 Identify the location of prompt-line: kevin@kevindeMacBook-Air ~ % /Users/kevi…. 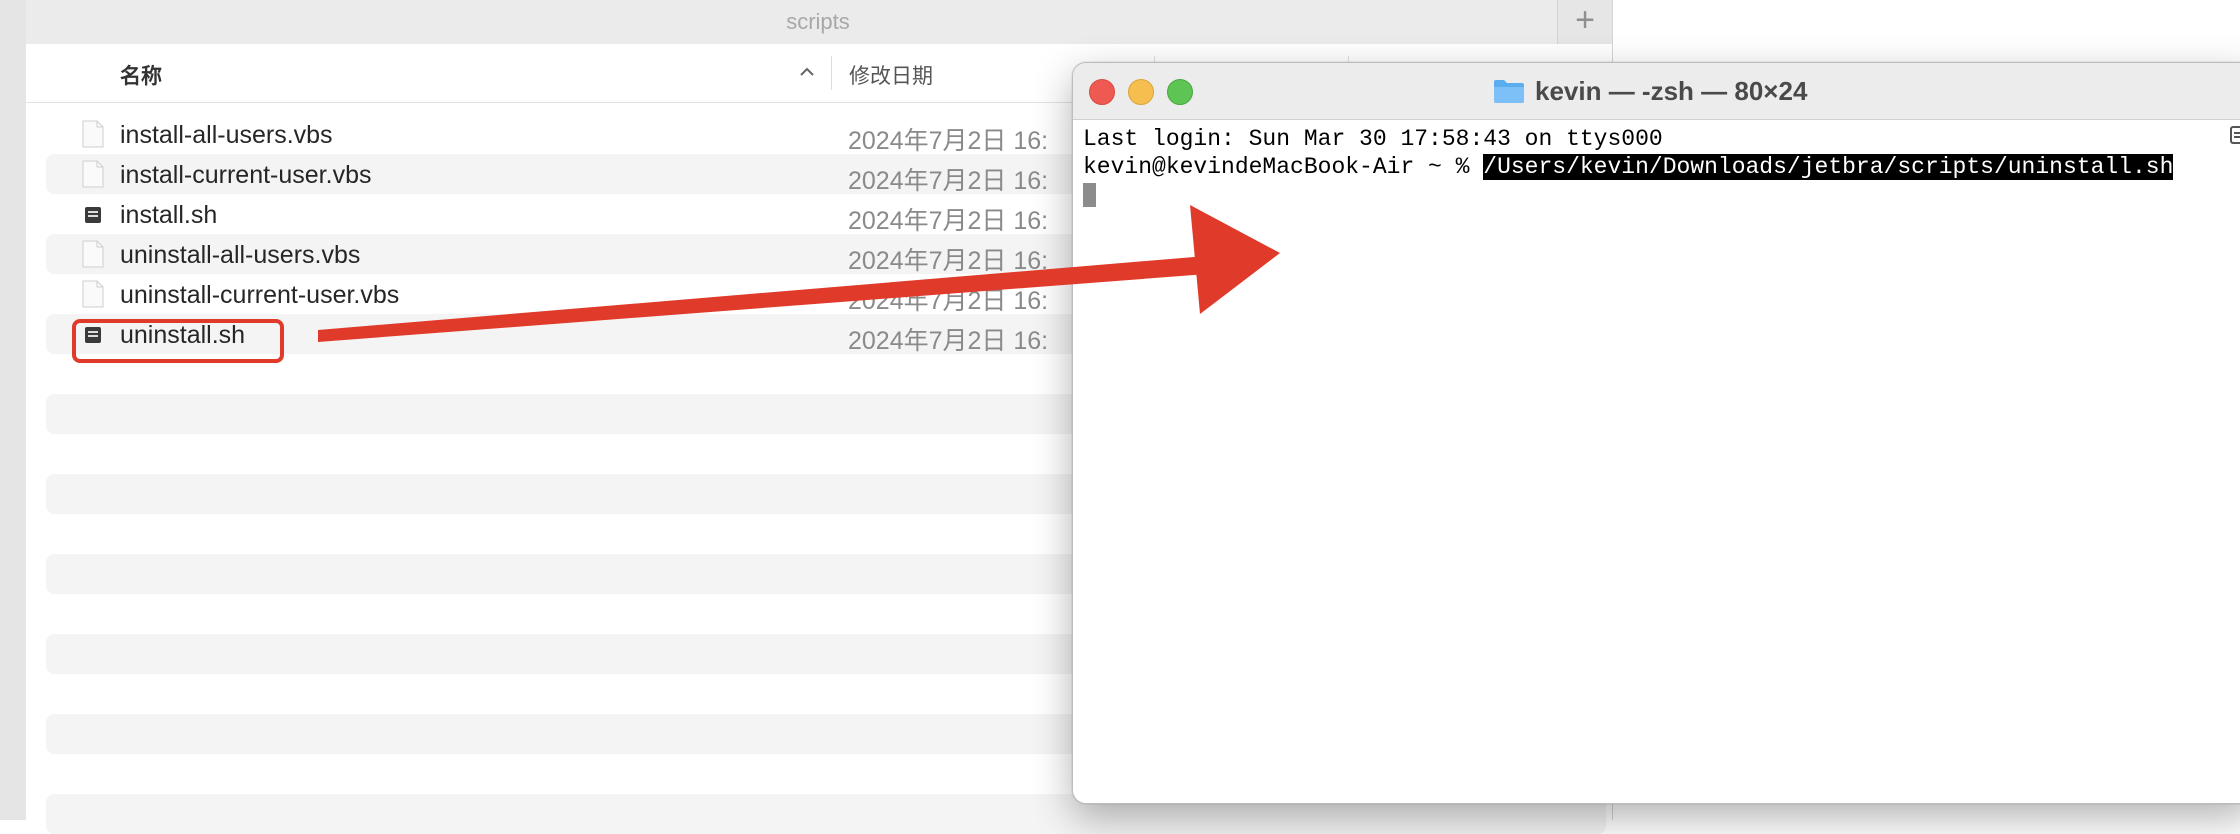
(1653, 167).